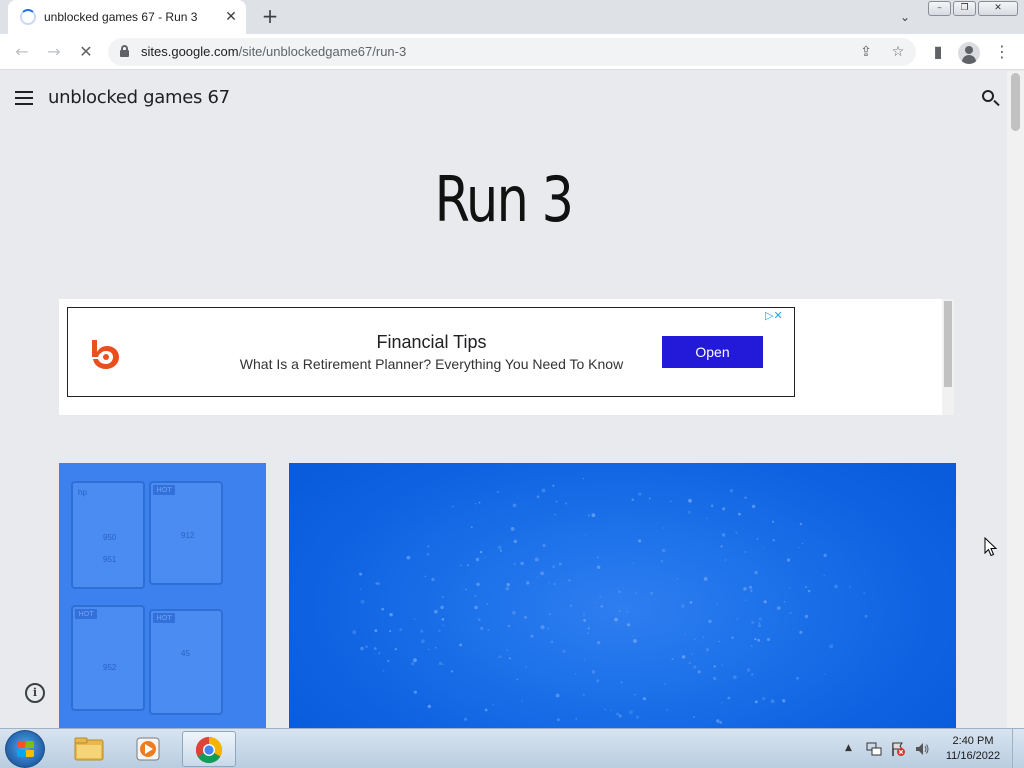  I want to click on volume-icon, so click(922, 749).